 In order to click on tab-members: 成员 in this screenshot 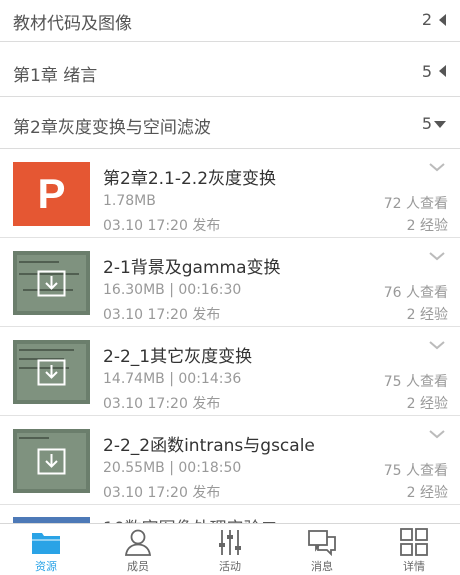, I will do `click(138, 549)`.